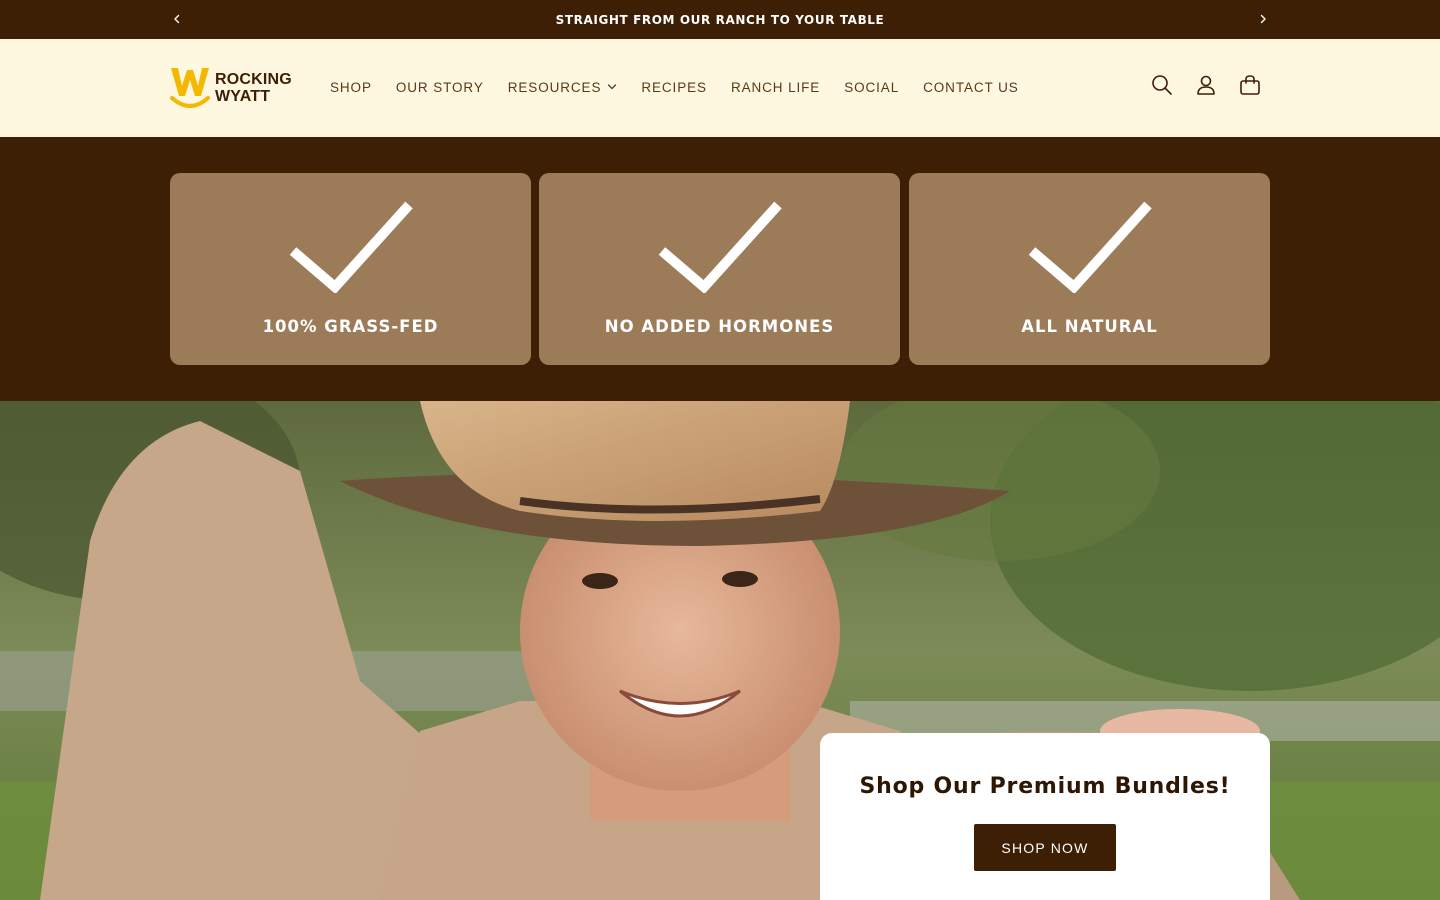 This screenshot has width=1440, height=900. I want to click on shop-now-button: SHOP NOW, so click(1045, 847).